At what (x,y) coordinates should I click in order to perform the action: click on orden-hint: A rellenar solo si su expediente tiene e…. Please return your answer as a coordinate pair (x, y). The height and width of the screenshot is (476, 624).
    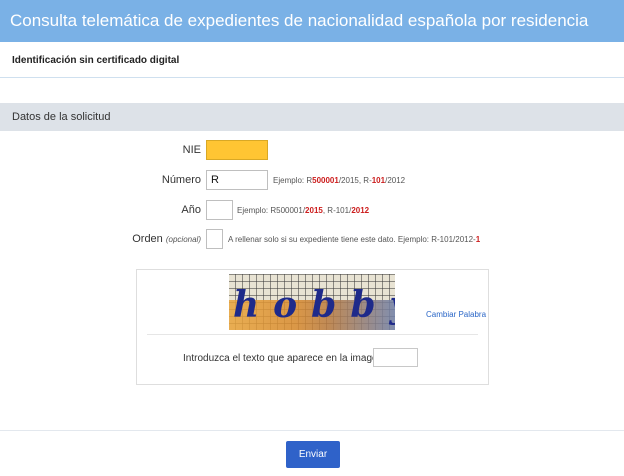
    Looking at the image, I should click on (354, 239).